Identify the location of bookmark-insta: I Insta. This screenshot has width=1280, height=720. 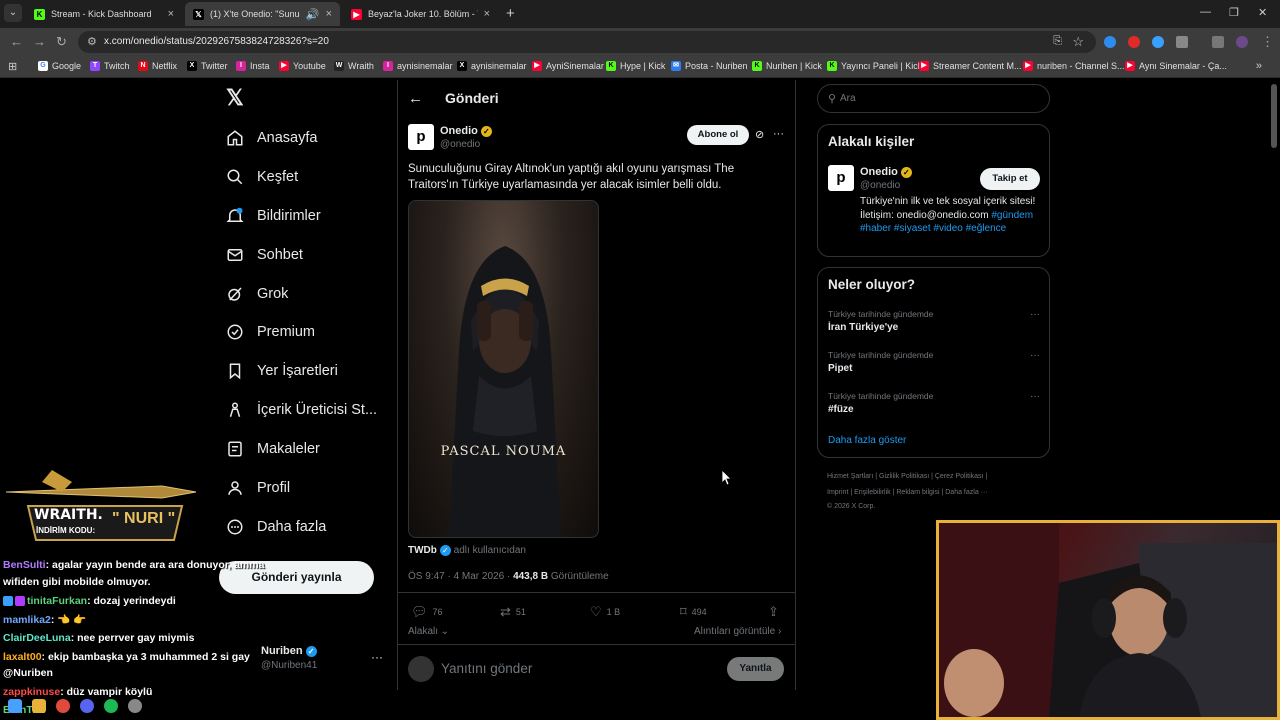
(253, 66).